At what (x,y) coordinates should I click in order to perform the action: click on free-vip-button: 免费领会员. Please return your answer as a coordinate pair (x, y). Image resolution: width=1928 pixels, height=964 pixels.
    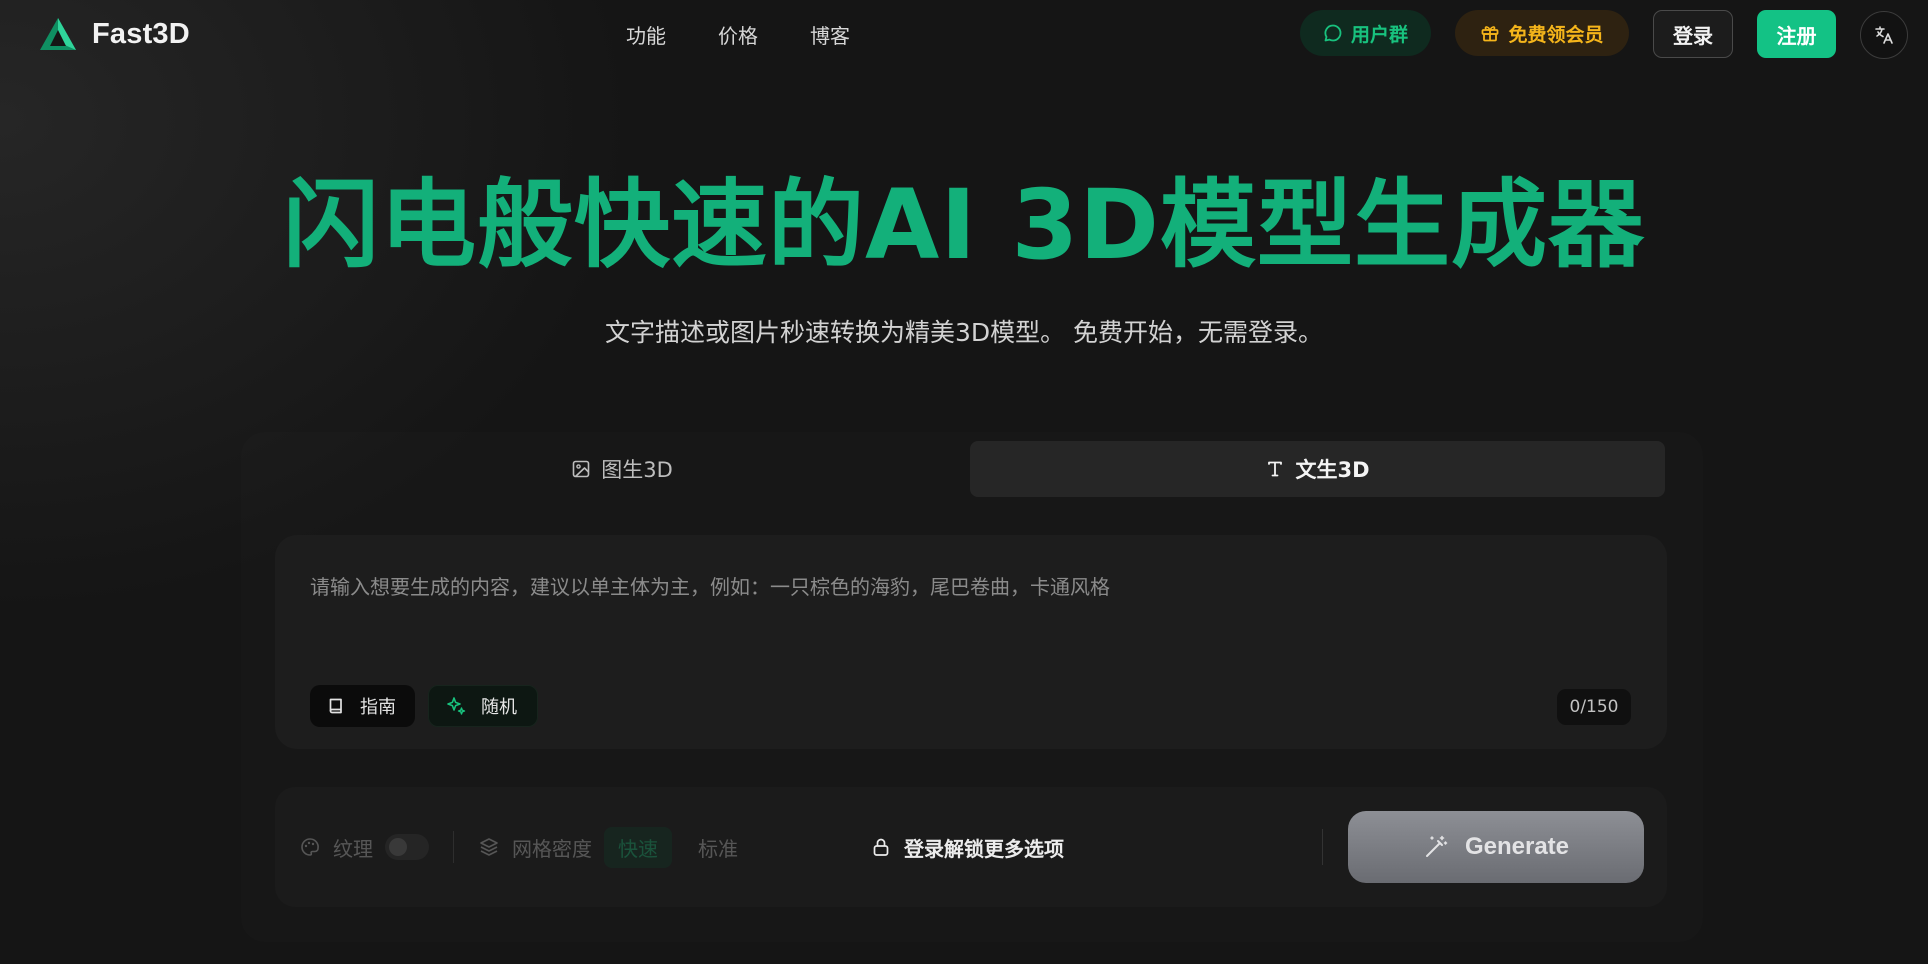
    Looking at the image, I should click on (1542, 33).